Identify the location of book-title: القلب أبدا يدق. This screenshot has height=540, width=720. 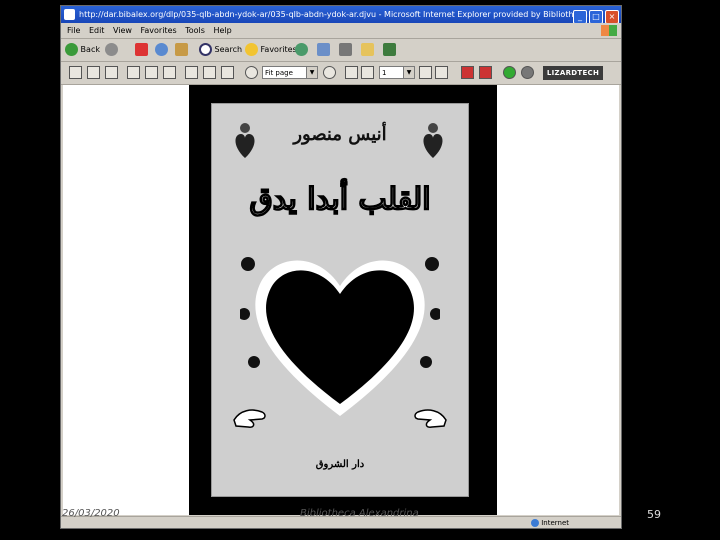
(340, 199).